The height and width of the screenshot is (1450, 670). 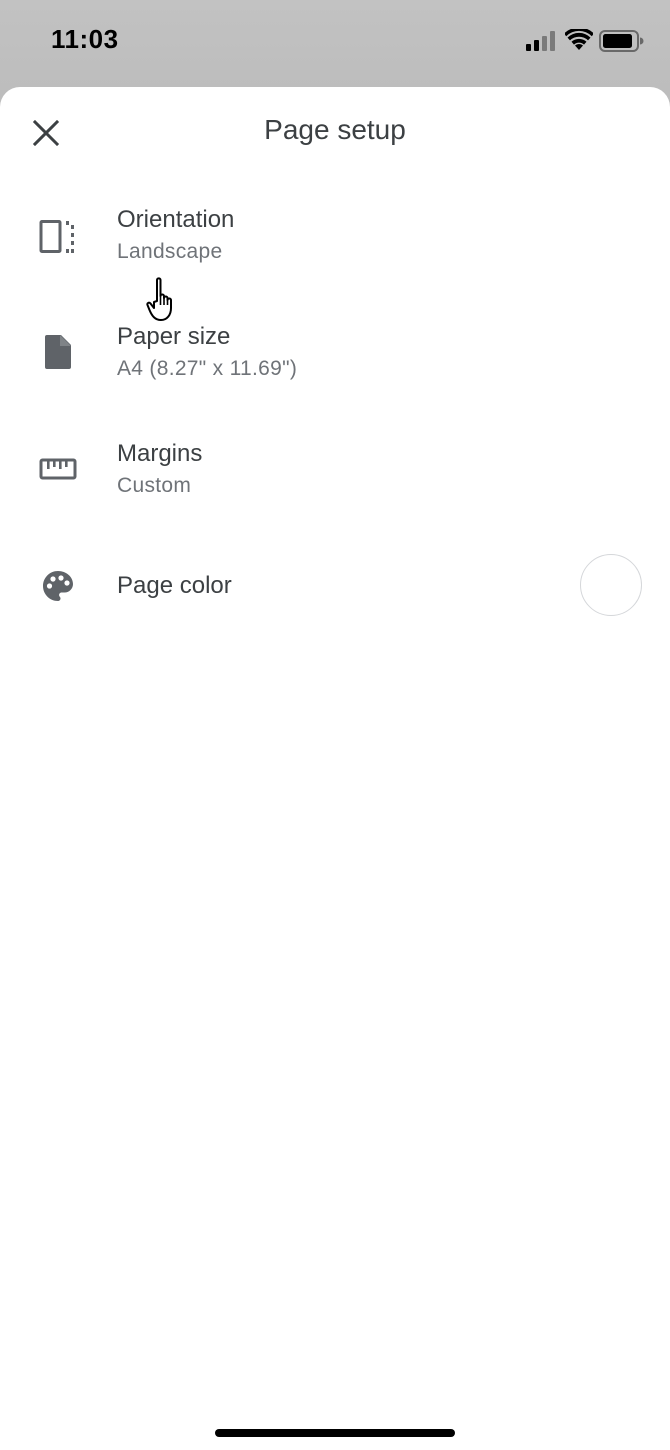 What do you see at coordinates (335, 129) in the screenshot?
I see `page-title: Page setup` at bounding box center [335, 129].